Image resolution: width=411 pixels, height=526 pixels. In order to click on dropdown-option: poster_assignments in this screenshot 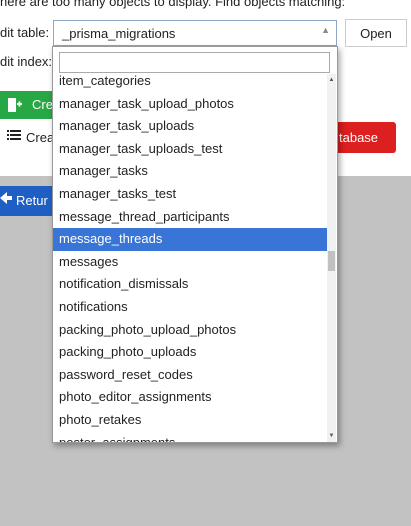, I will do `click(190, 437)`.